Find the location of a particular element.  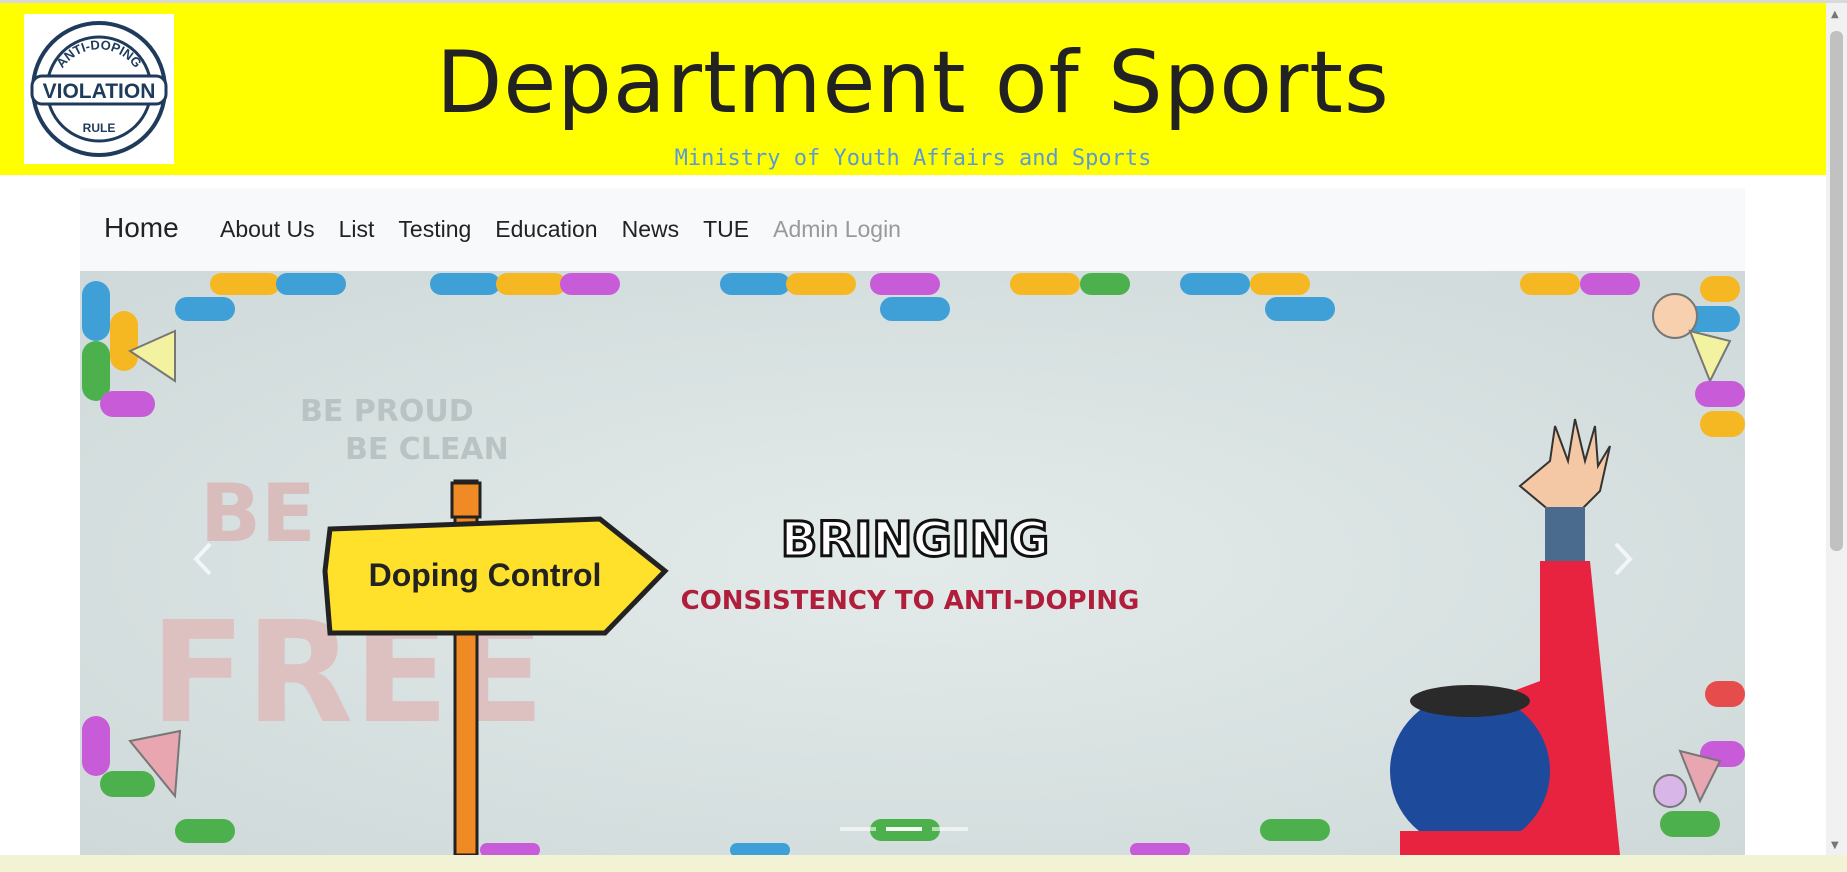

nav-about-us-link: About Us is located at coordinates (267, 229).